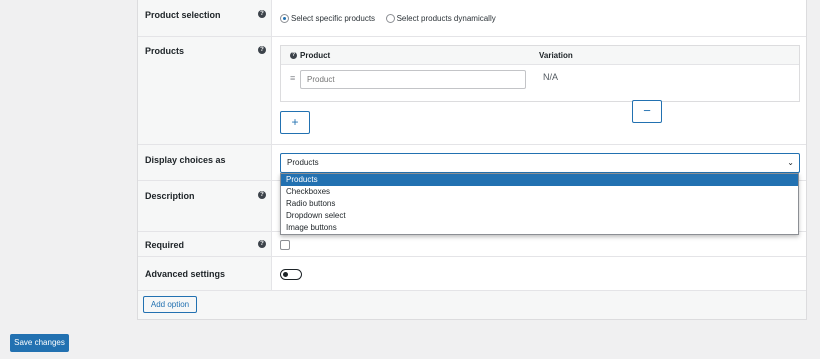 The height and width of the screenshot is (359, 820). I want to click on radio-dynamic-products, so click(390, 19).